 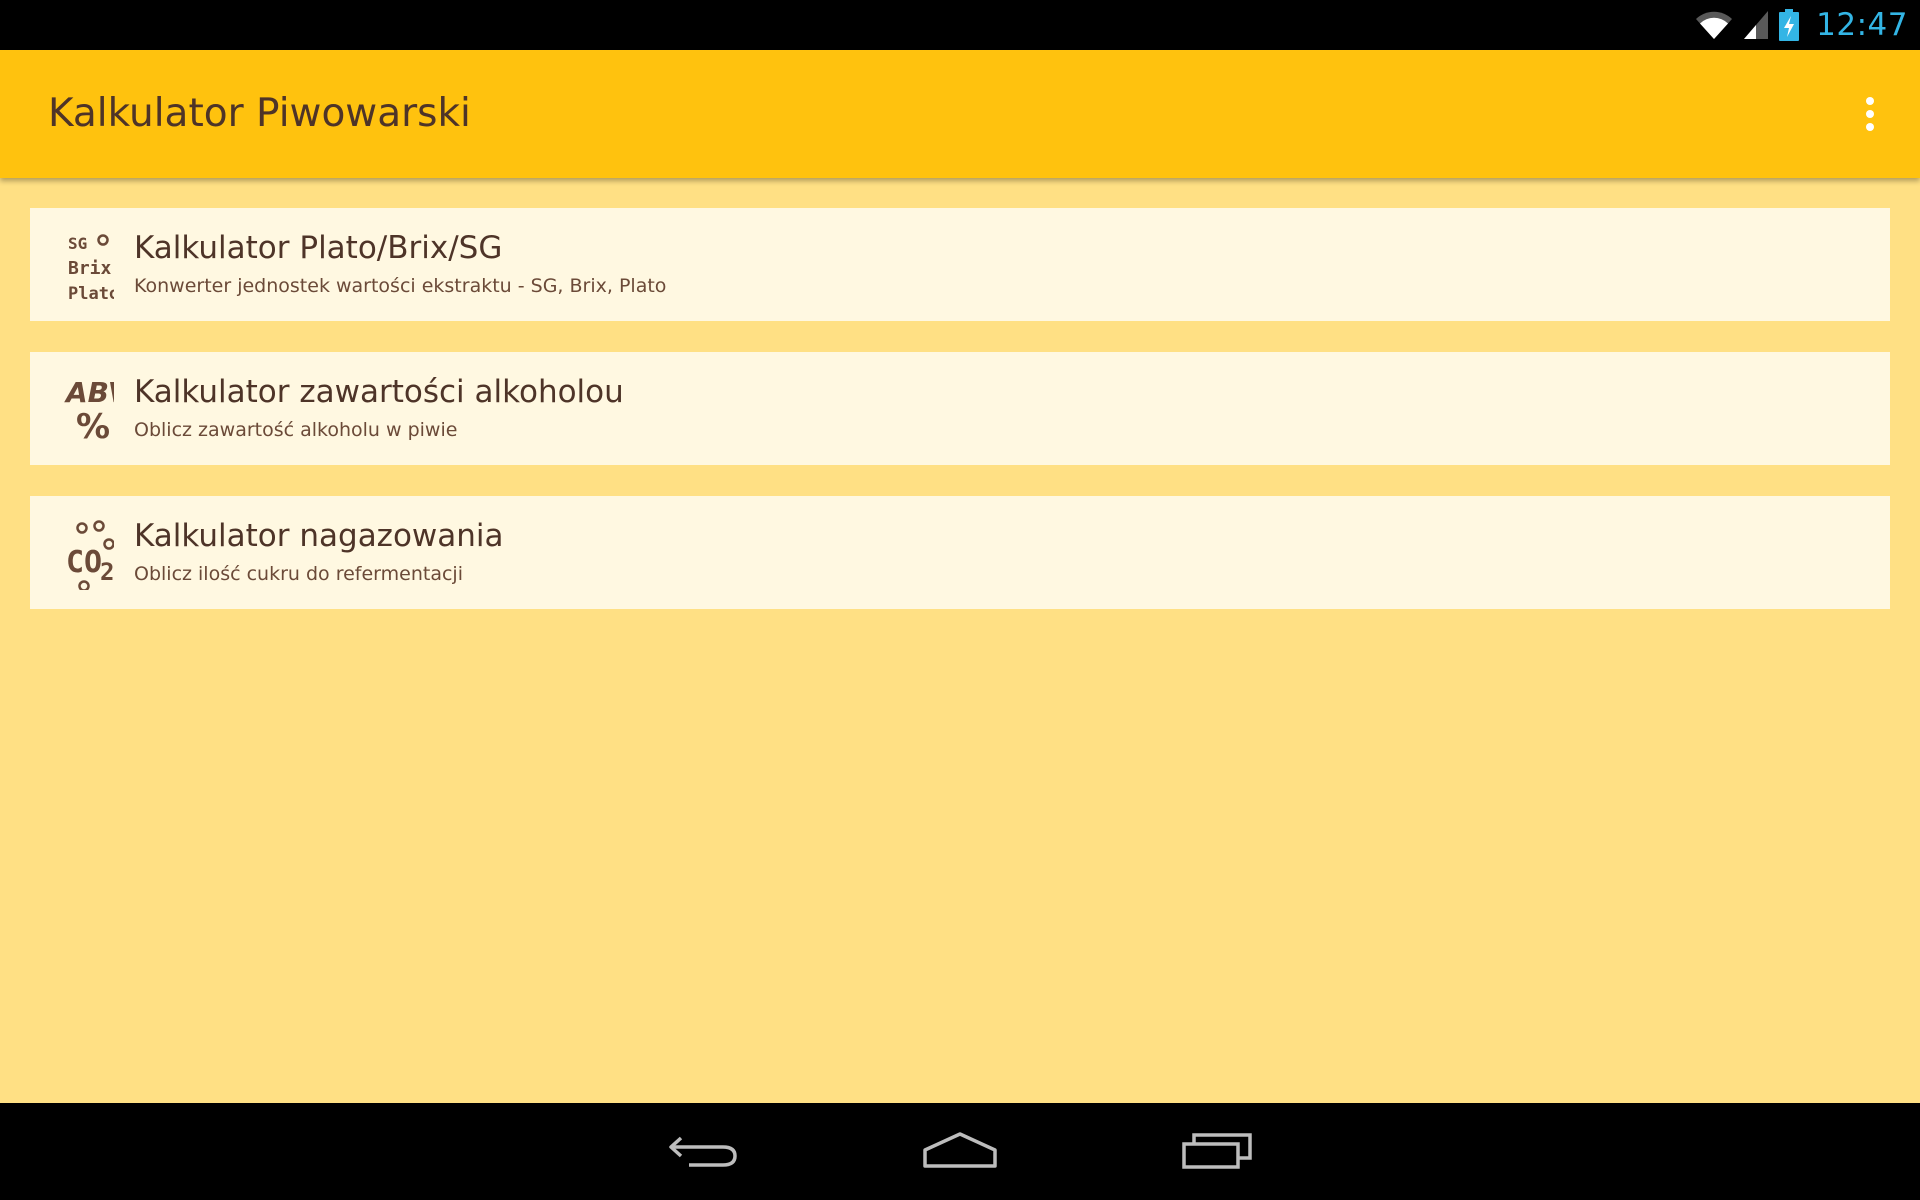 I want to click on back-icon, so click(x=703, y=1152).